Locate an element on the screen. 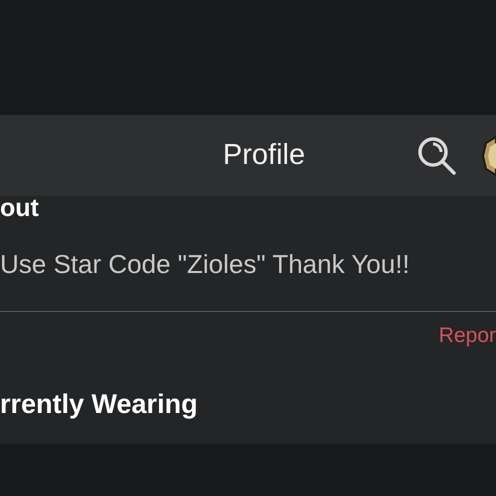 Image resolution: width=496 pixels, height=496 pixels. page-title: Profile is located at coordinates (264, 155).